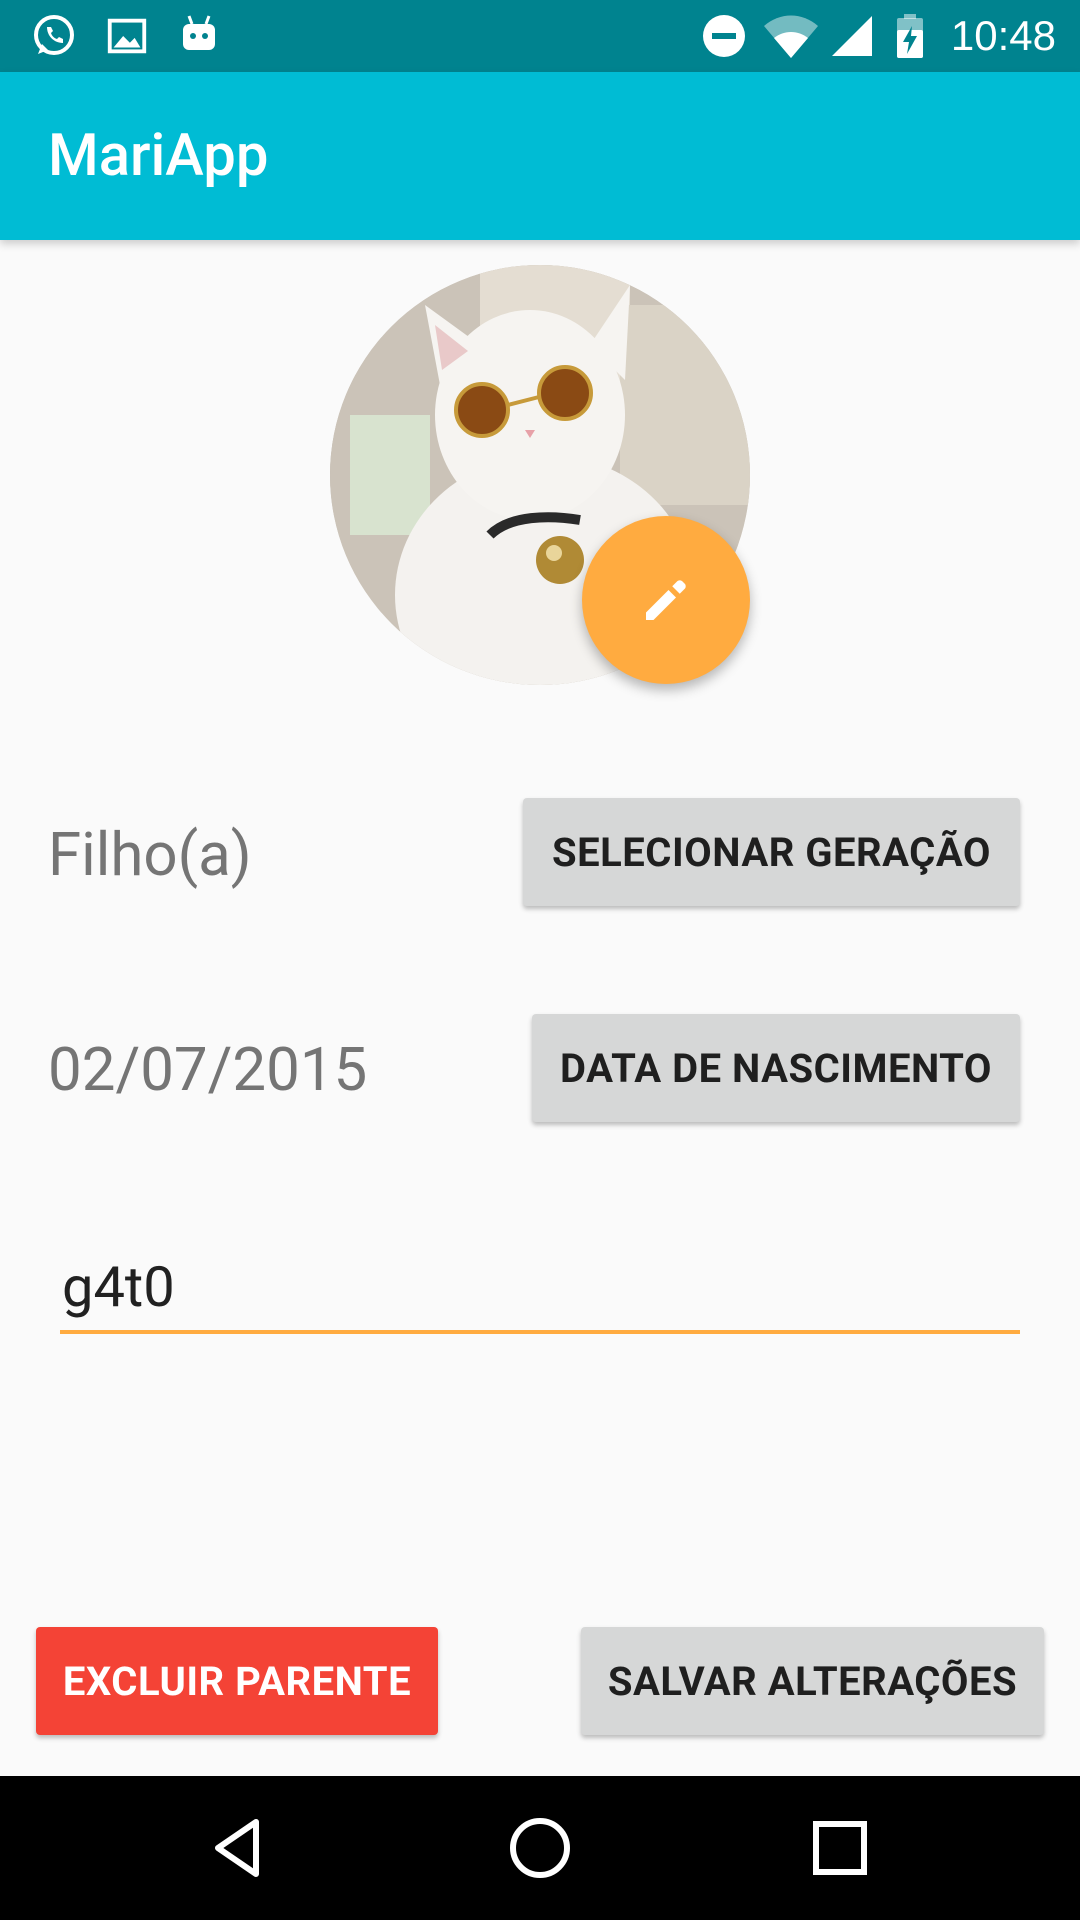 This screenshot has width=1080, height=1920. What do you see at coordinates (724, 36) in the screenshot?
I see `do-not-disturb-icon` at bounding box center [724, 36].